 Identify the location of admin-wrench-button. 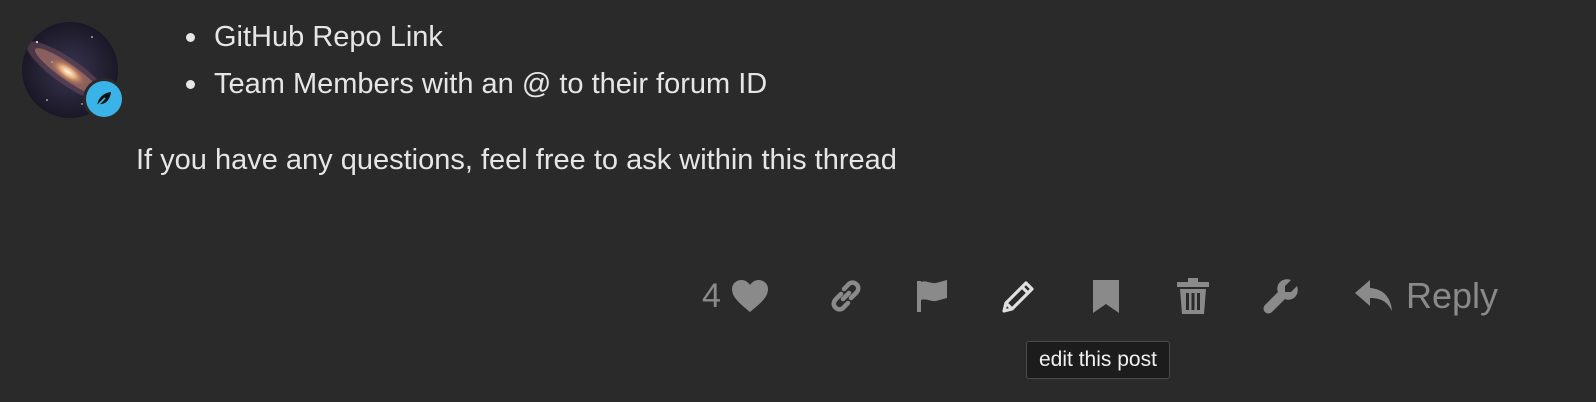
(1281, 296).